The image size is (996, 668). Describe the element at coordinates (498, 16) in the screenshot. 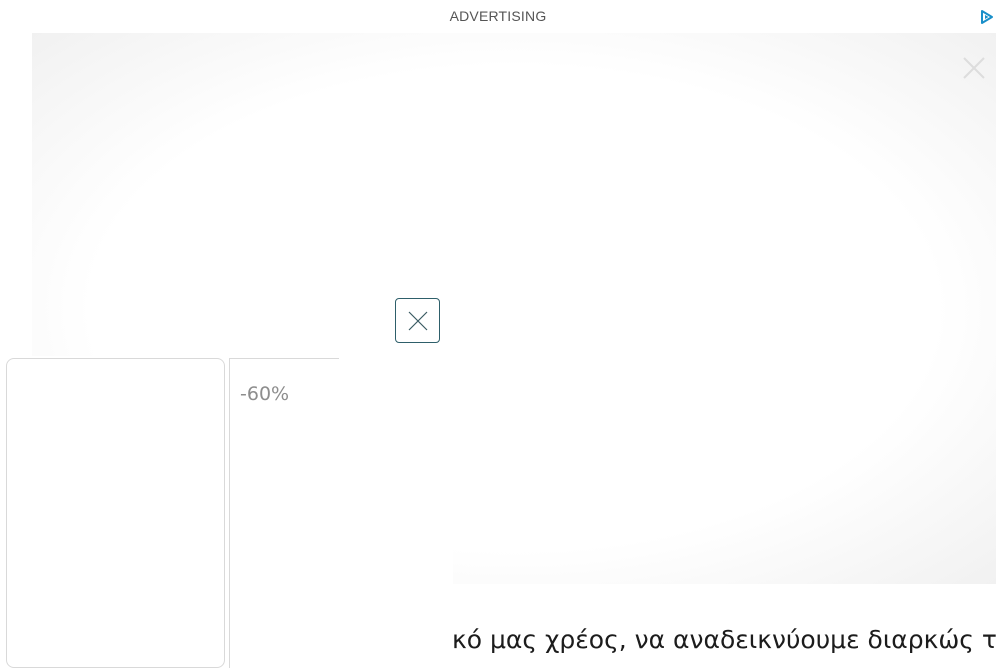

I see `advertising-label: ADVERTISING` at that location.